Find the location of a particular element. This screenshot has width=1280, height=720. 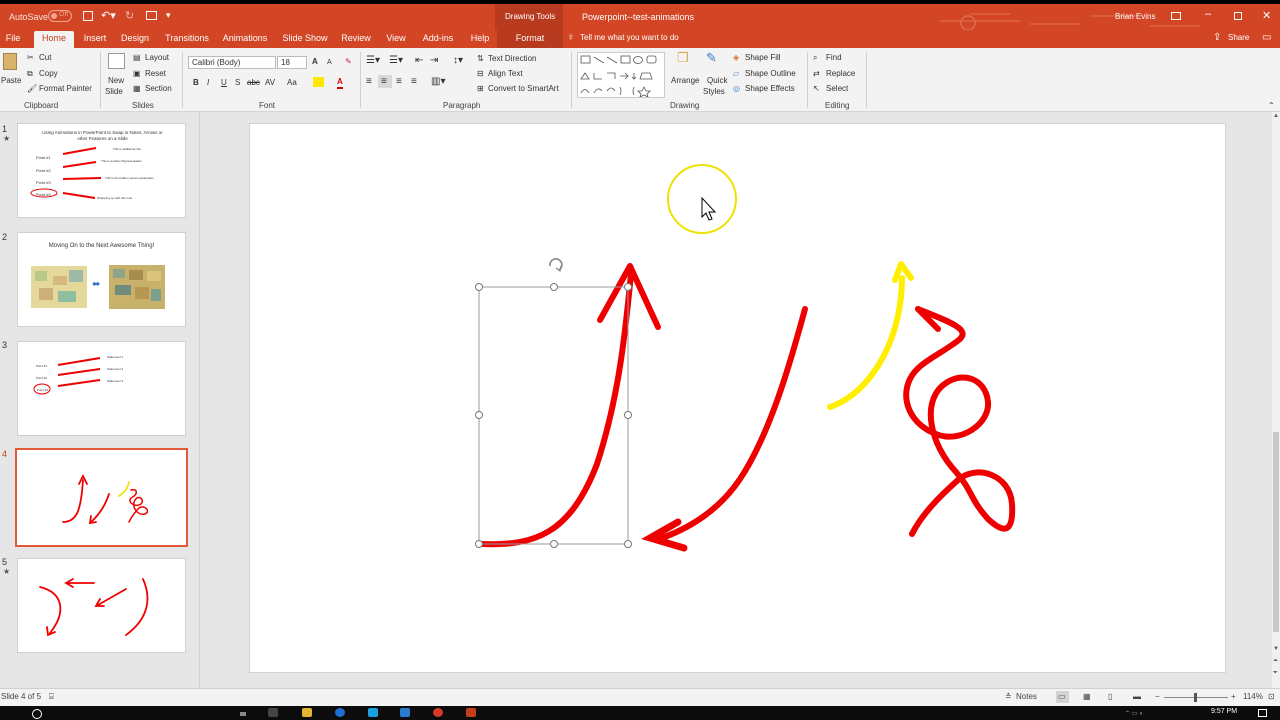

tab-format: Format is located at coordinates (530, 39).